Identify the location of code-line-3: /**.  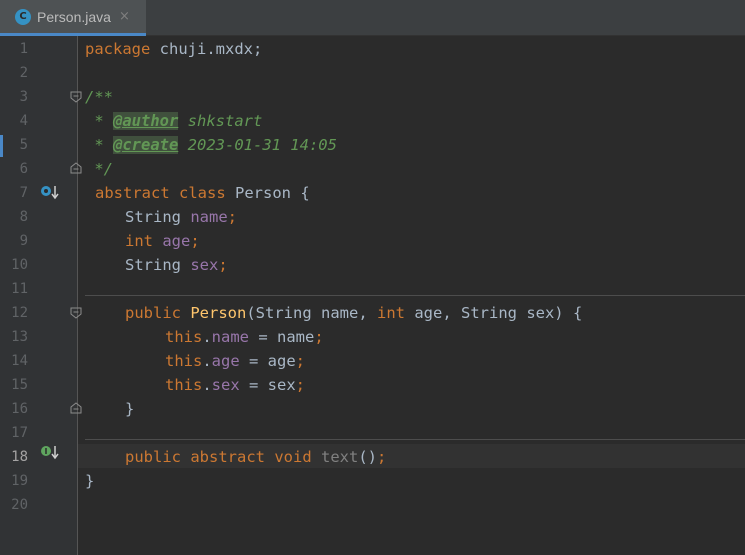
(99, 97).